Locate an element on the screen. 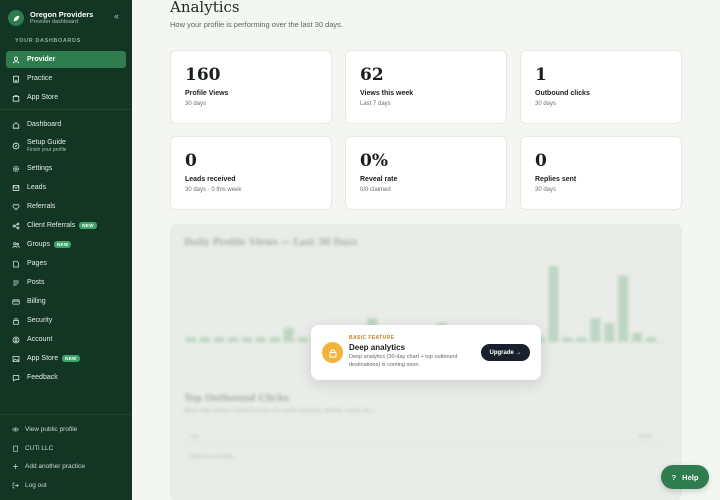 Image resolution: width=720 pixels, height=500 pixels. add-practice-link: Add another practice is located at coordinates (66, 466).